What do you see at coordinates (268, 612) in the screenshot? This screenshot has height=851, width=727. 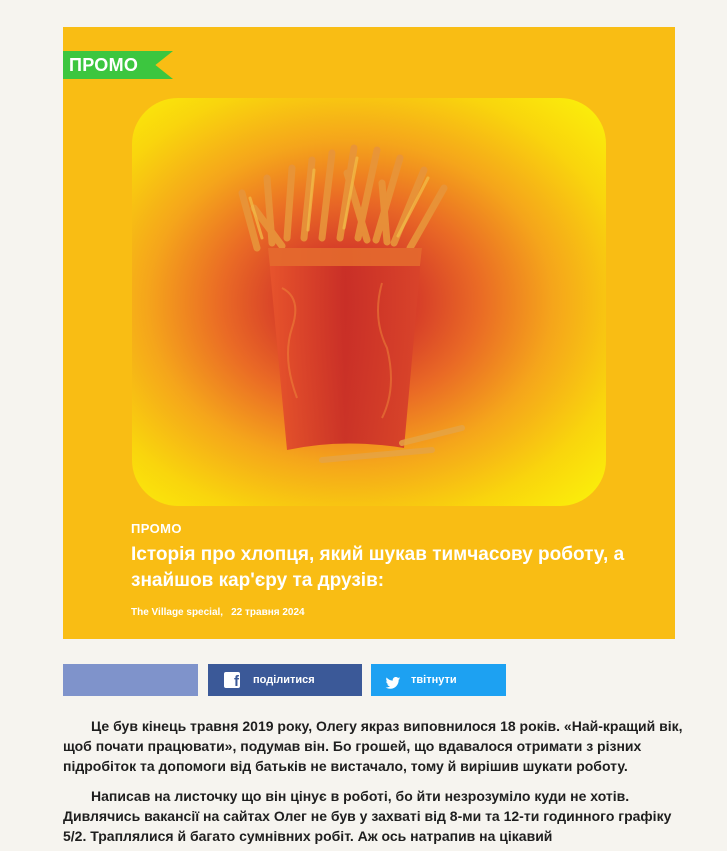 I see `hero-date: 22 травня 2024` at bounding box center [268, 612].